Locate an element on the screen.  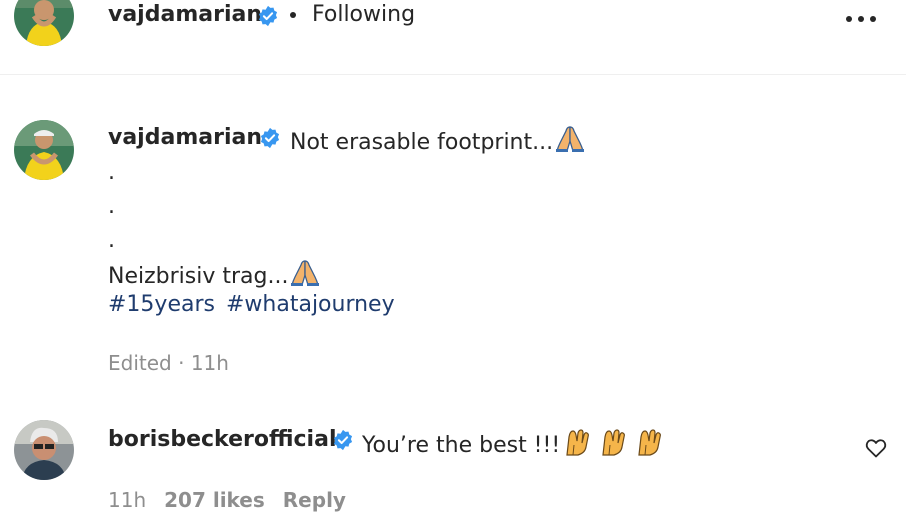
heart-outline-icon is located at coordinates (876, 448).